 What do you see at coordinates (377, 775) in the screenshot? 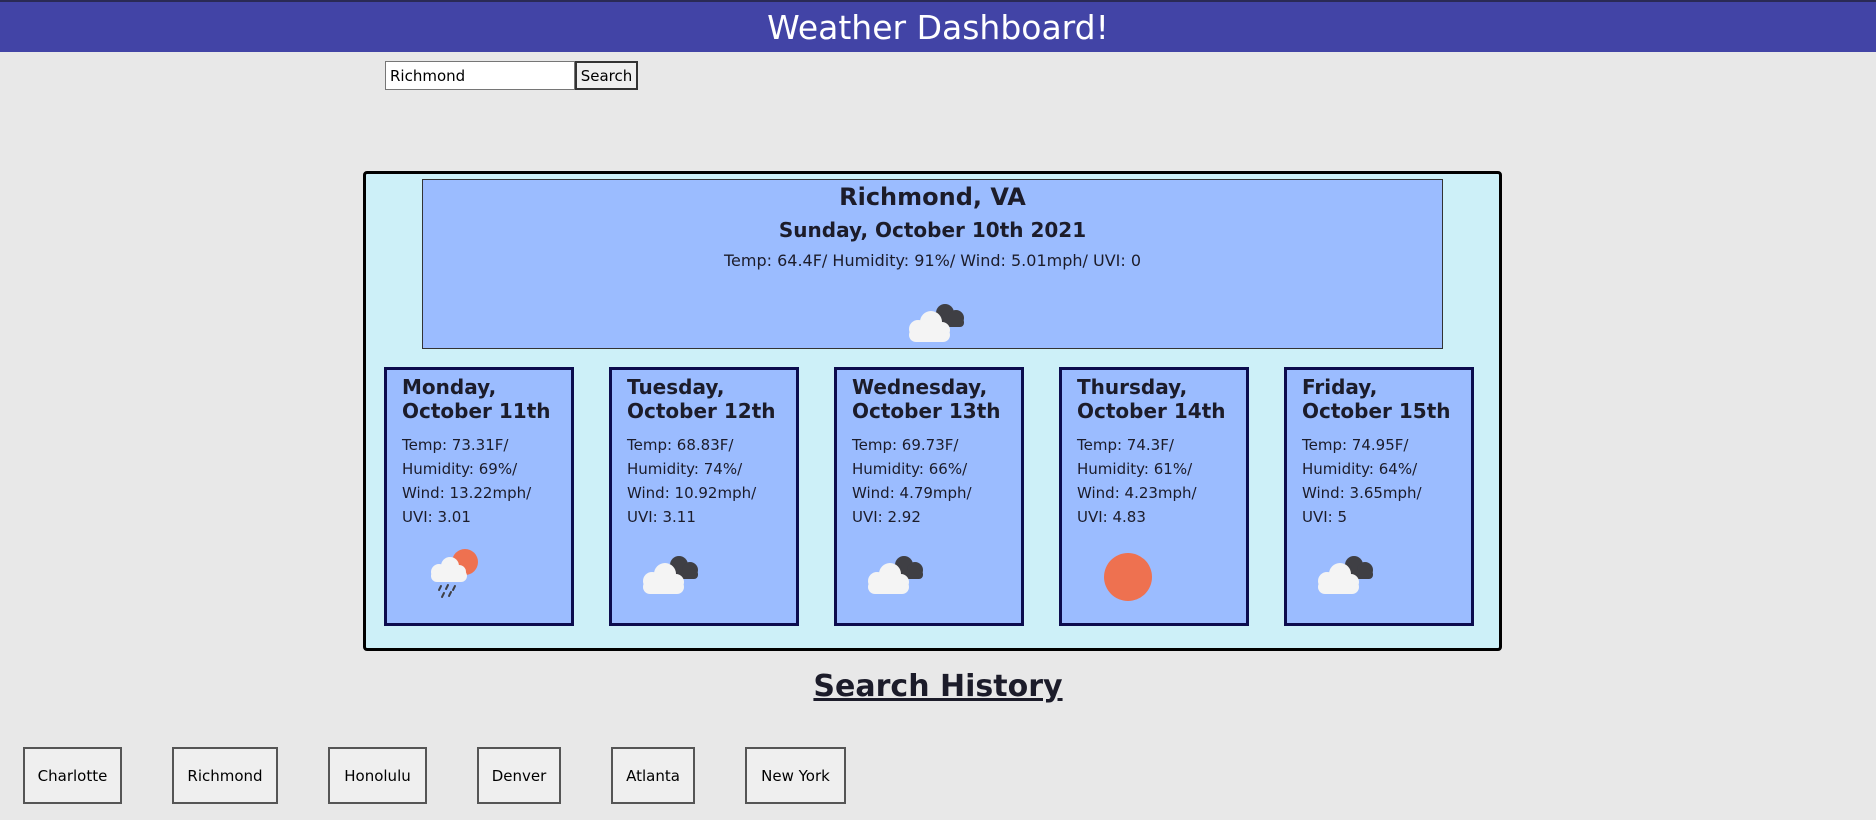
I see `history-button-honolulu: Honolulu` at bounding box center [377, 775].